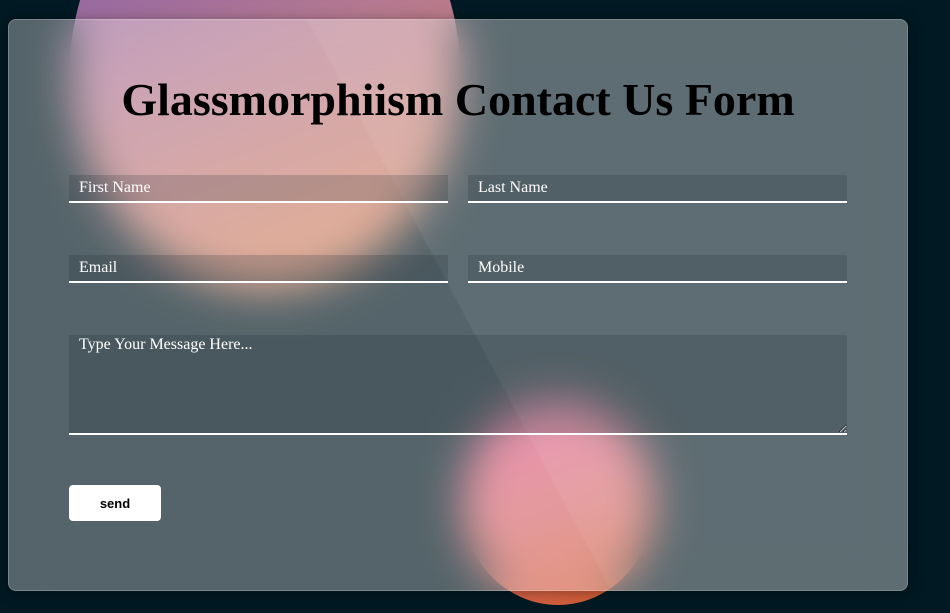 This screenshot has height=613, width=950. What do you see at coordinates (657, 189) in the screenshot?
I see `last-name-field` at bounding box center [657, 189].